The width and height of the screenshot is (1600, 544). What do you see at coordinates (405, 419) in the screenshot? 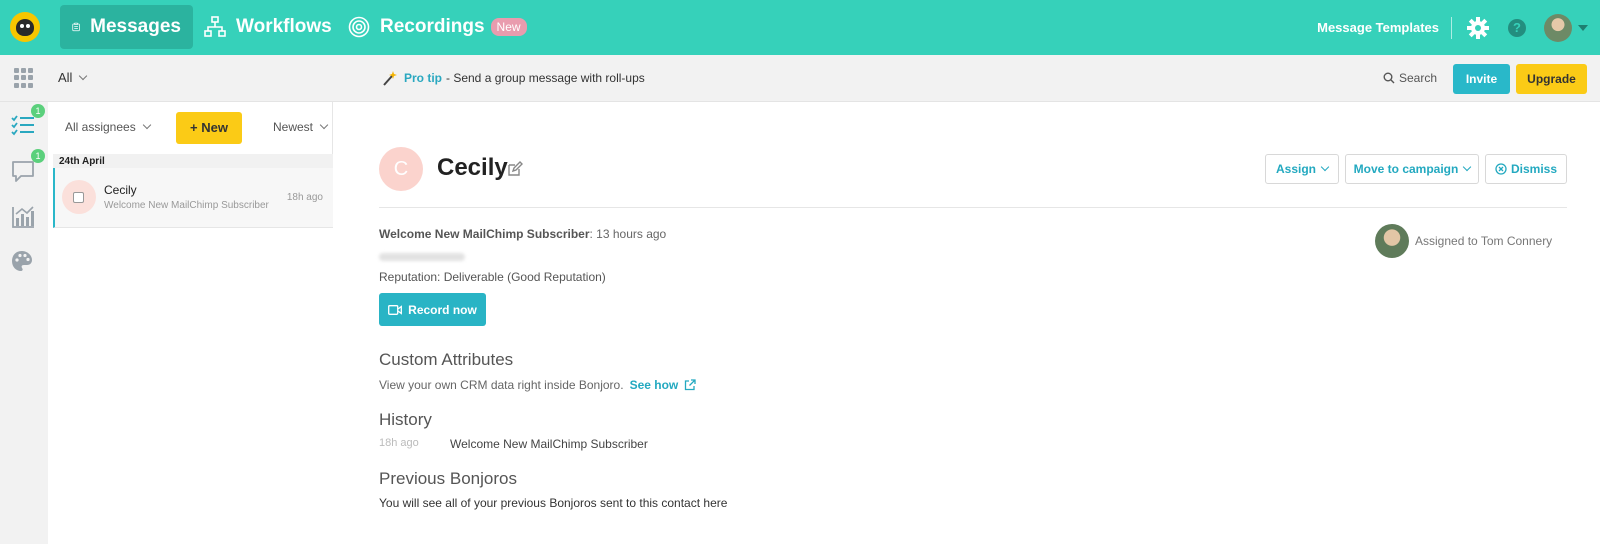
I see `history-heading: History` at bounding box center [405, 419].